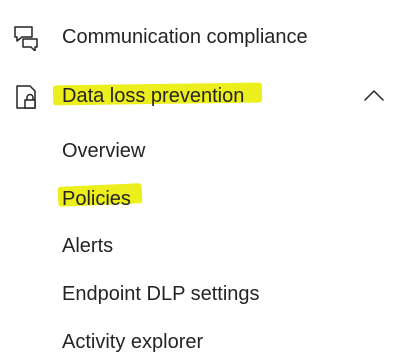 This screenshot has width=409, height=364. Describe the element at coordinates (96, 199) in the screenshot. I see `sub-item-label: Policies` at that location.